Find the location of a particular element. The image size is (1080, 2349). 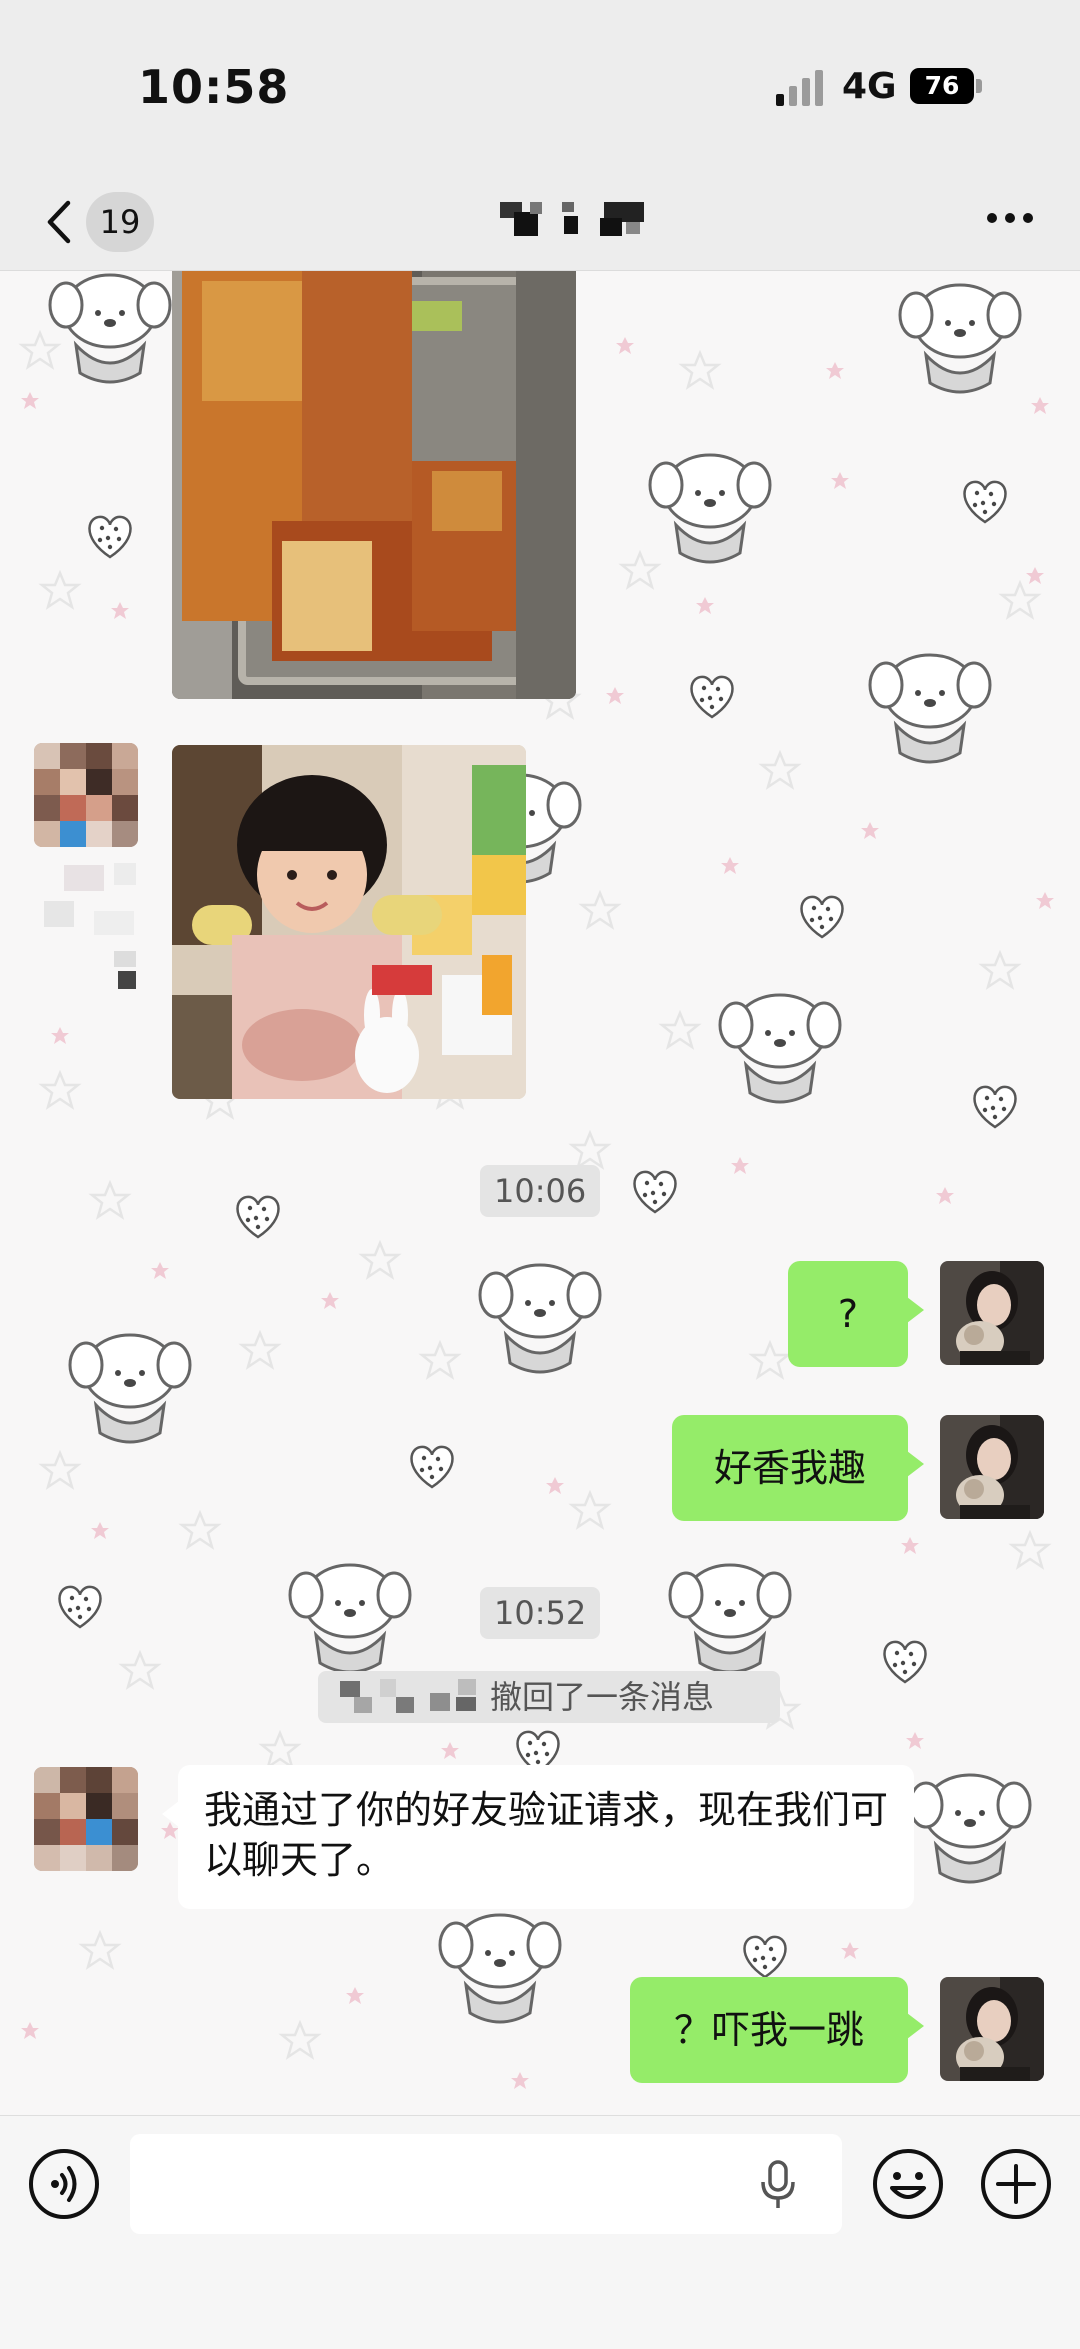

message-text: 我通过了你的好友验证请求，现在我们可以聊天了。 is located at coordinates (546, 1835).